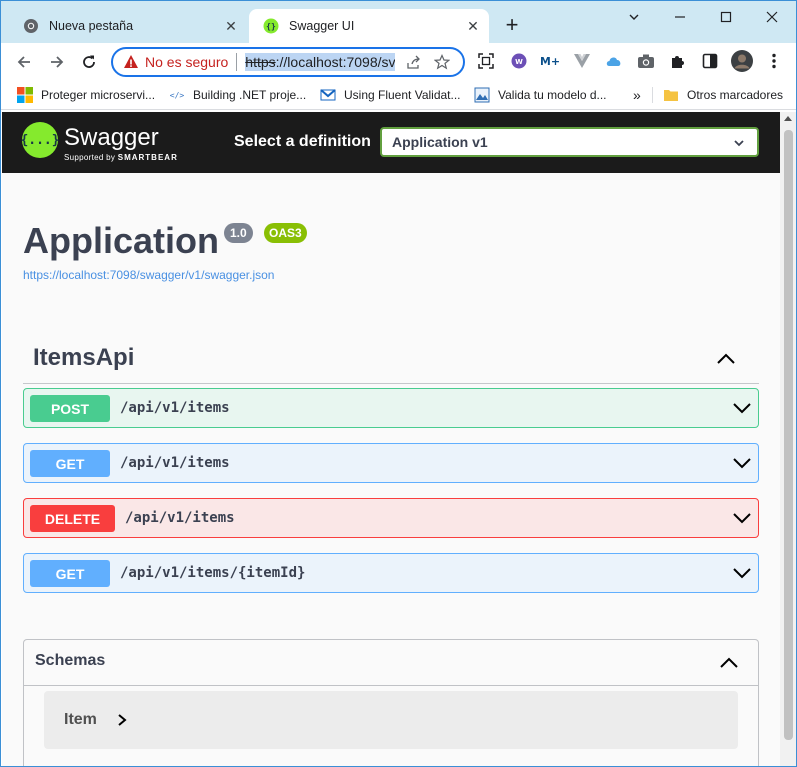 The image size is (797, 767). I want to click on svg-text: W, so click(519, 62).